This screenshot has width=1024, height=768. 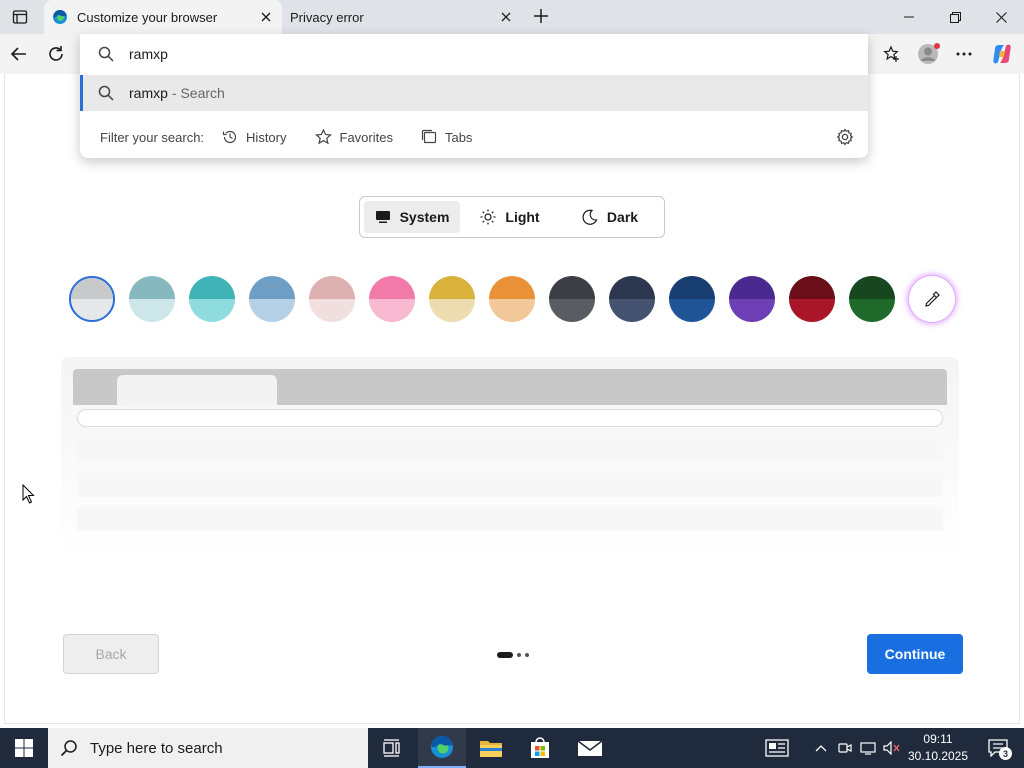 I want to click on eyedropper-icon, so click(x=932, y=299).